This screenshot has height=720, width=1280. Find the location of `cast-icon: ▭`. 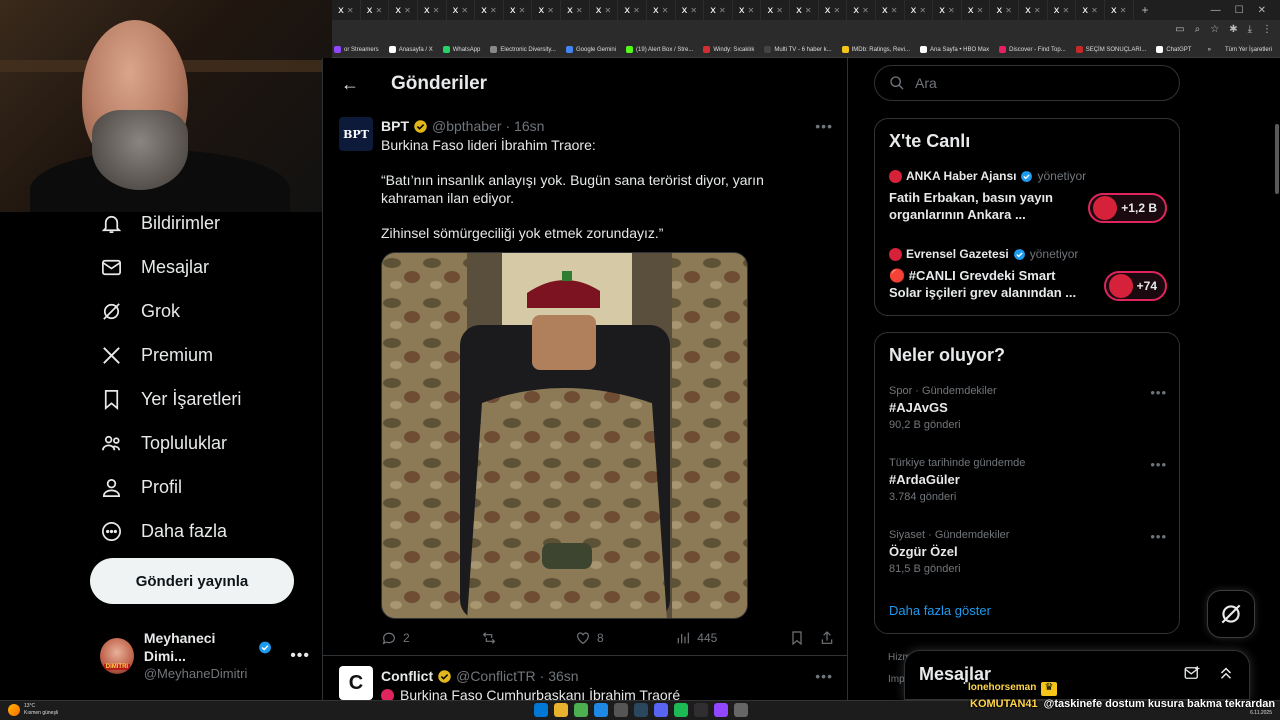

cast-icon: ▭ is located at coordinates (1179, 29).